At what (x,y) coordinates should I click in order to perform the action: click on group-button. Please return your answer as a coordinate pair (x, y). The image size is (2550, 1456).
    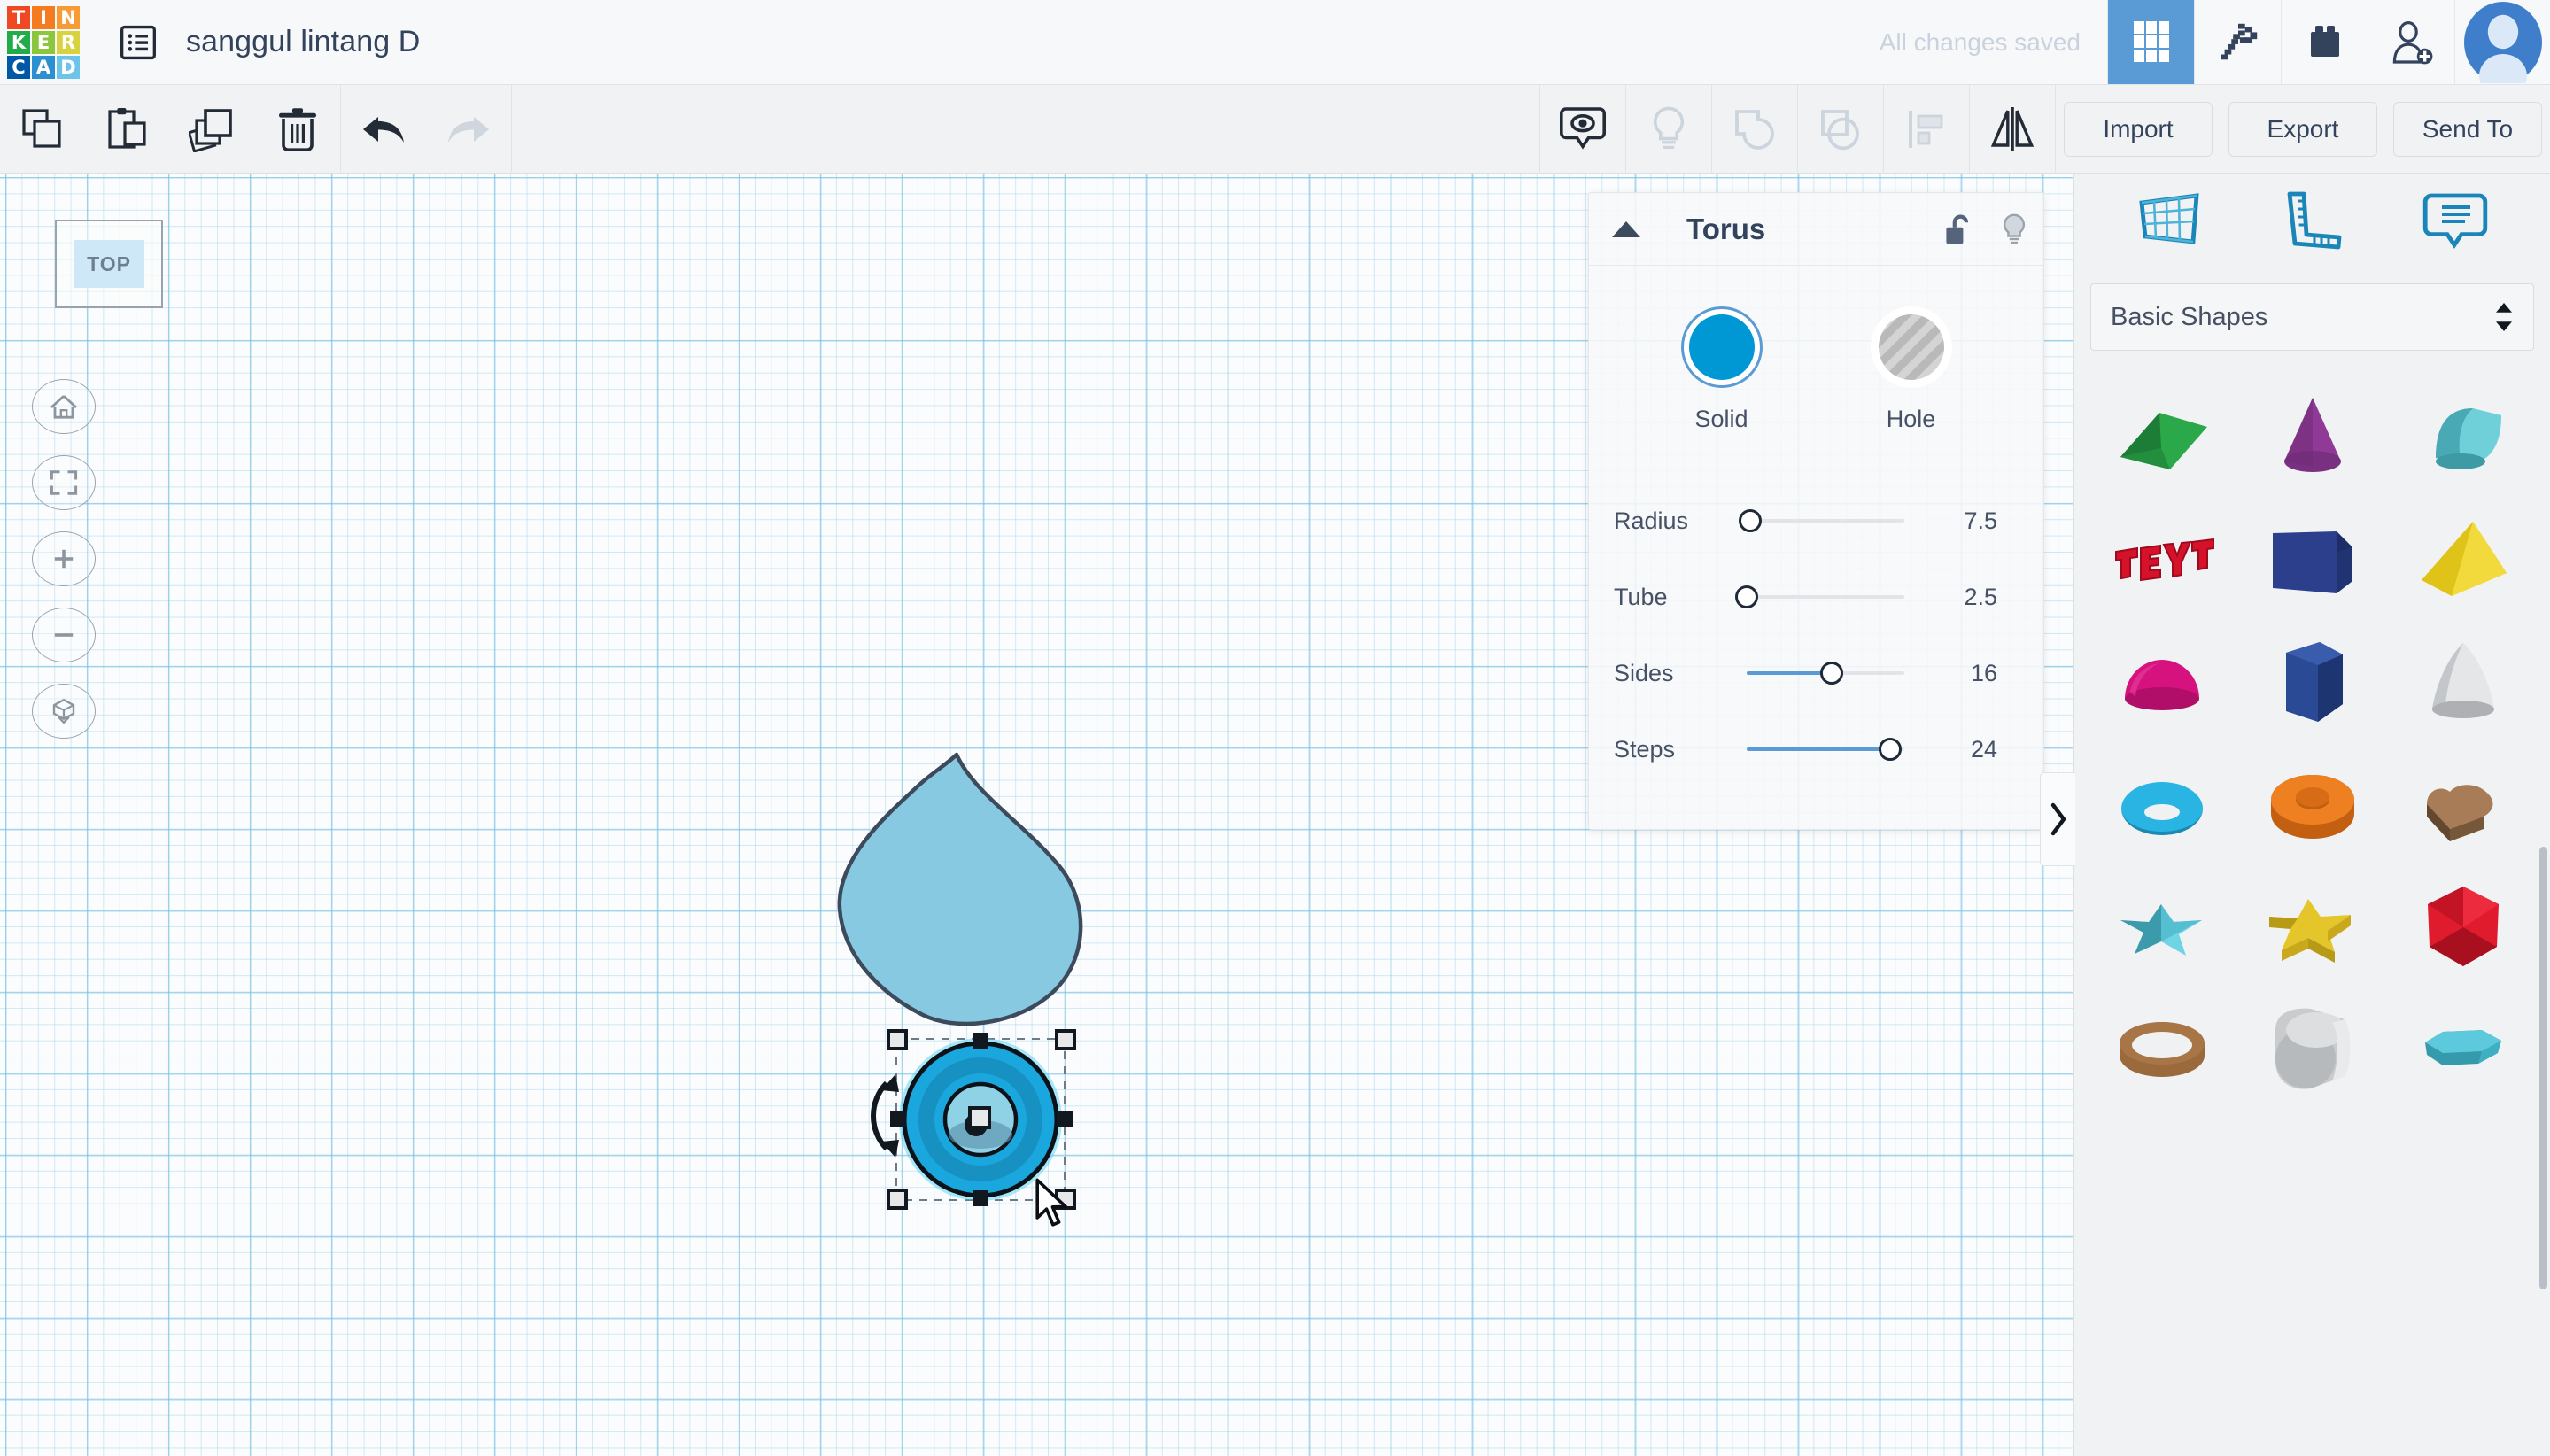
    Looking at the image, I should click on (1754, 129).